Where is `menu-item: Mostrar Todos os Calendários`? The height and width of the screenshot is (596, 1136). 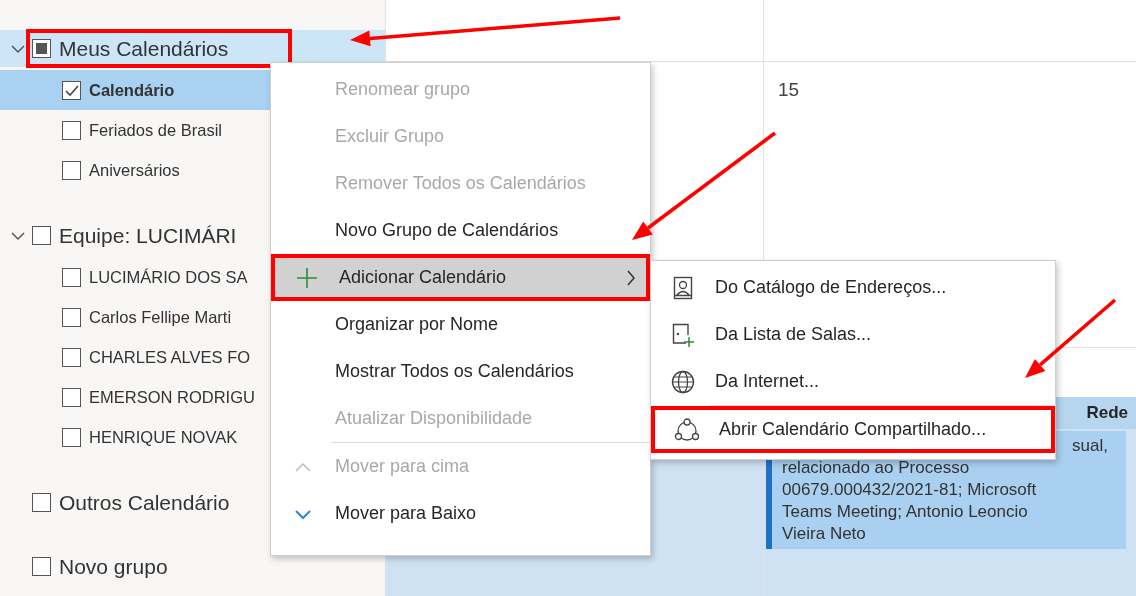 menu-item: Mostrar Todos os Calendários is located at coordinates (460, 371).